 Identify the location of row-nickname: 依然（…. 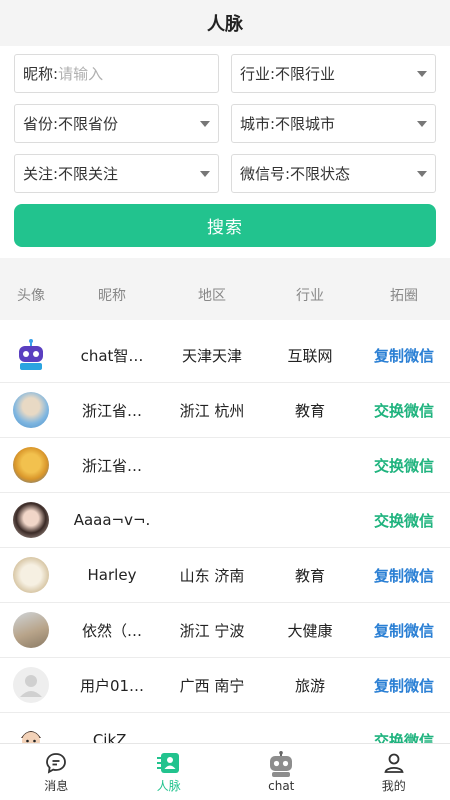
(111, 630).